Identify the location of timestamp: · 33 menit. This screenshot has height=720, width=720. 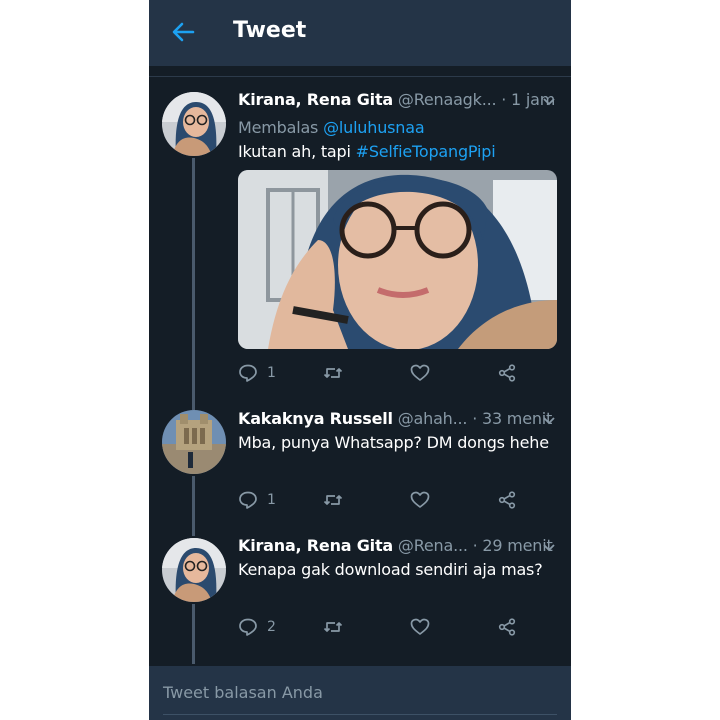
(512, 418).